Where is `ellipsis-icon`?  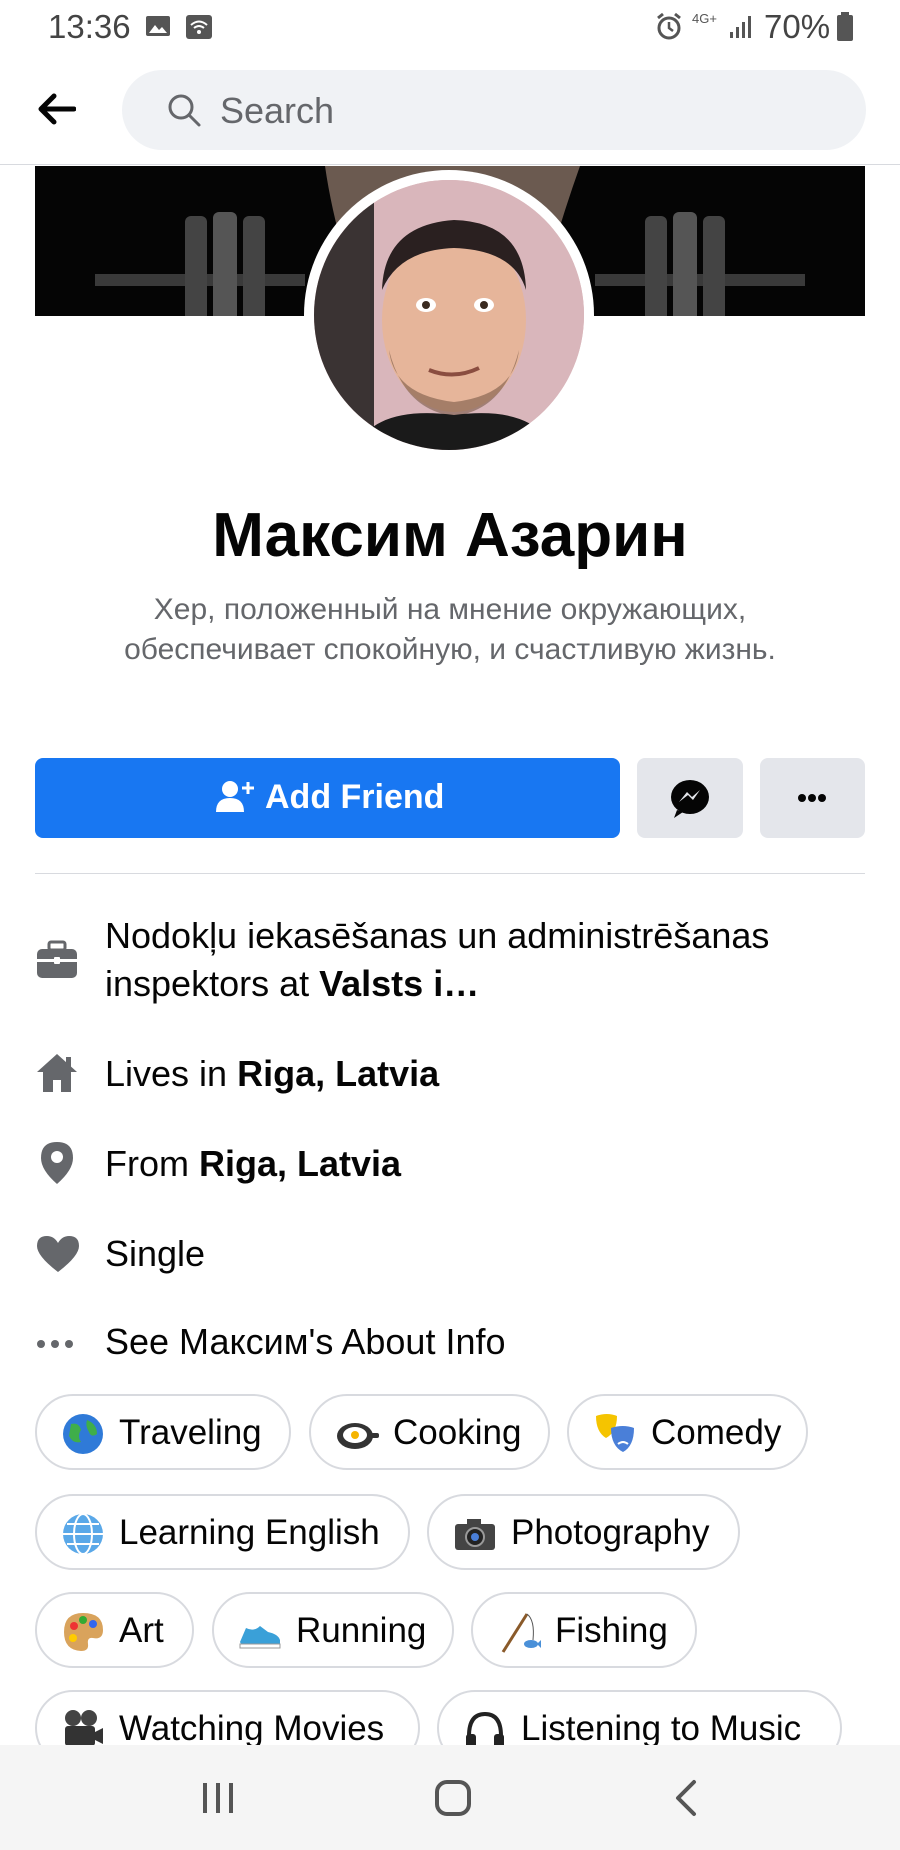 ellipsis-icon is located at coordinates (55, 1345).